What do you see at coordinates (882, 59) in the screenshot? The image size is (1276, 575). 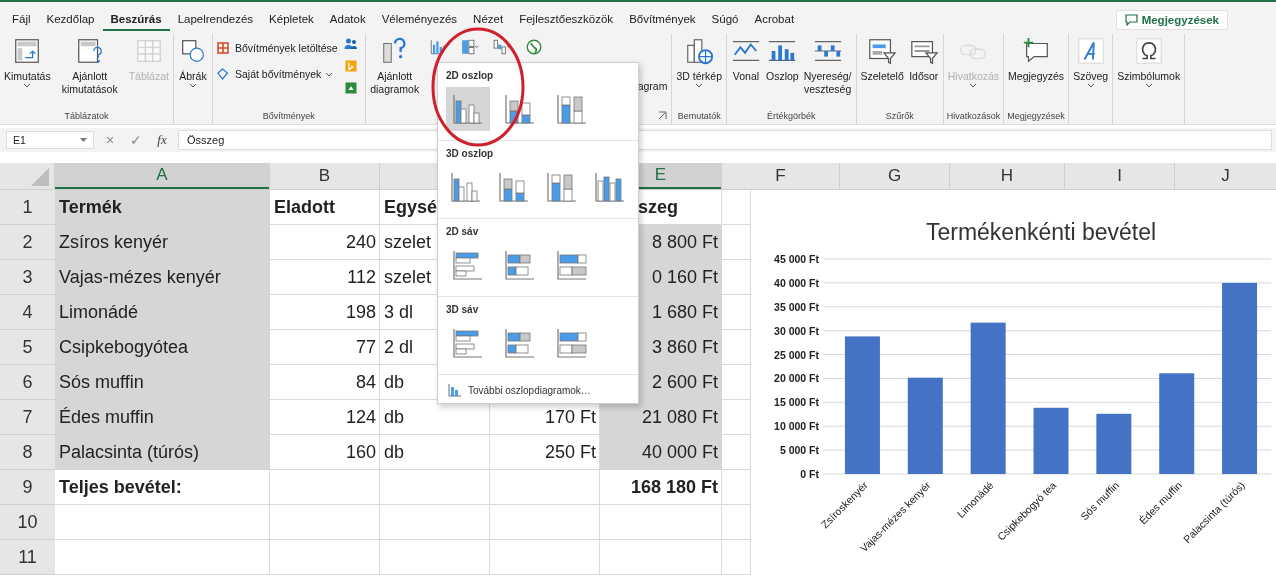 I see `ribbon-button: Szeletelő` at bounding box center [882, 59].